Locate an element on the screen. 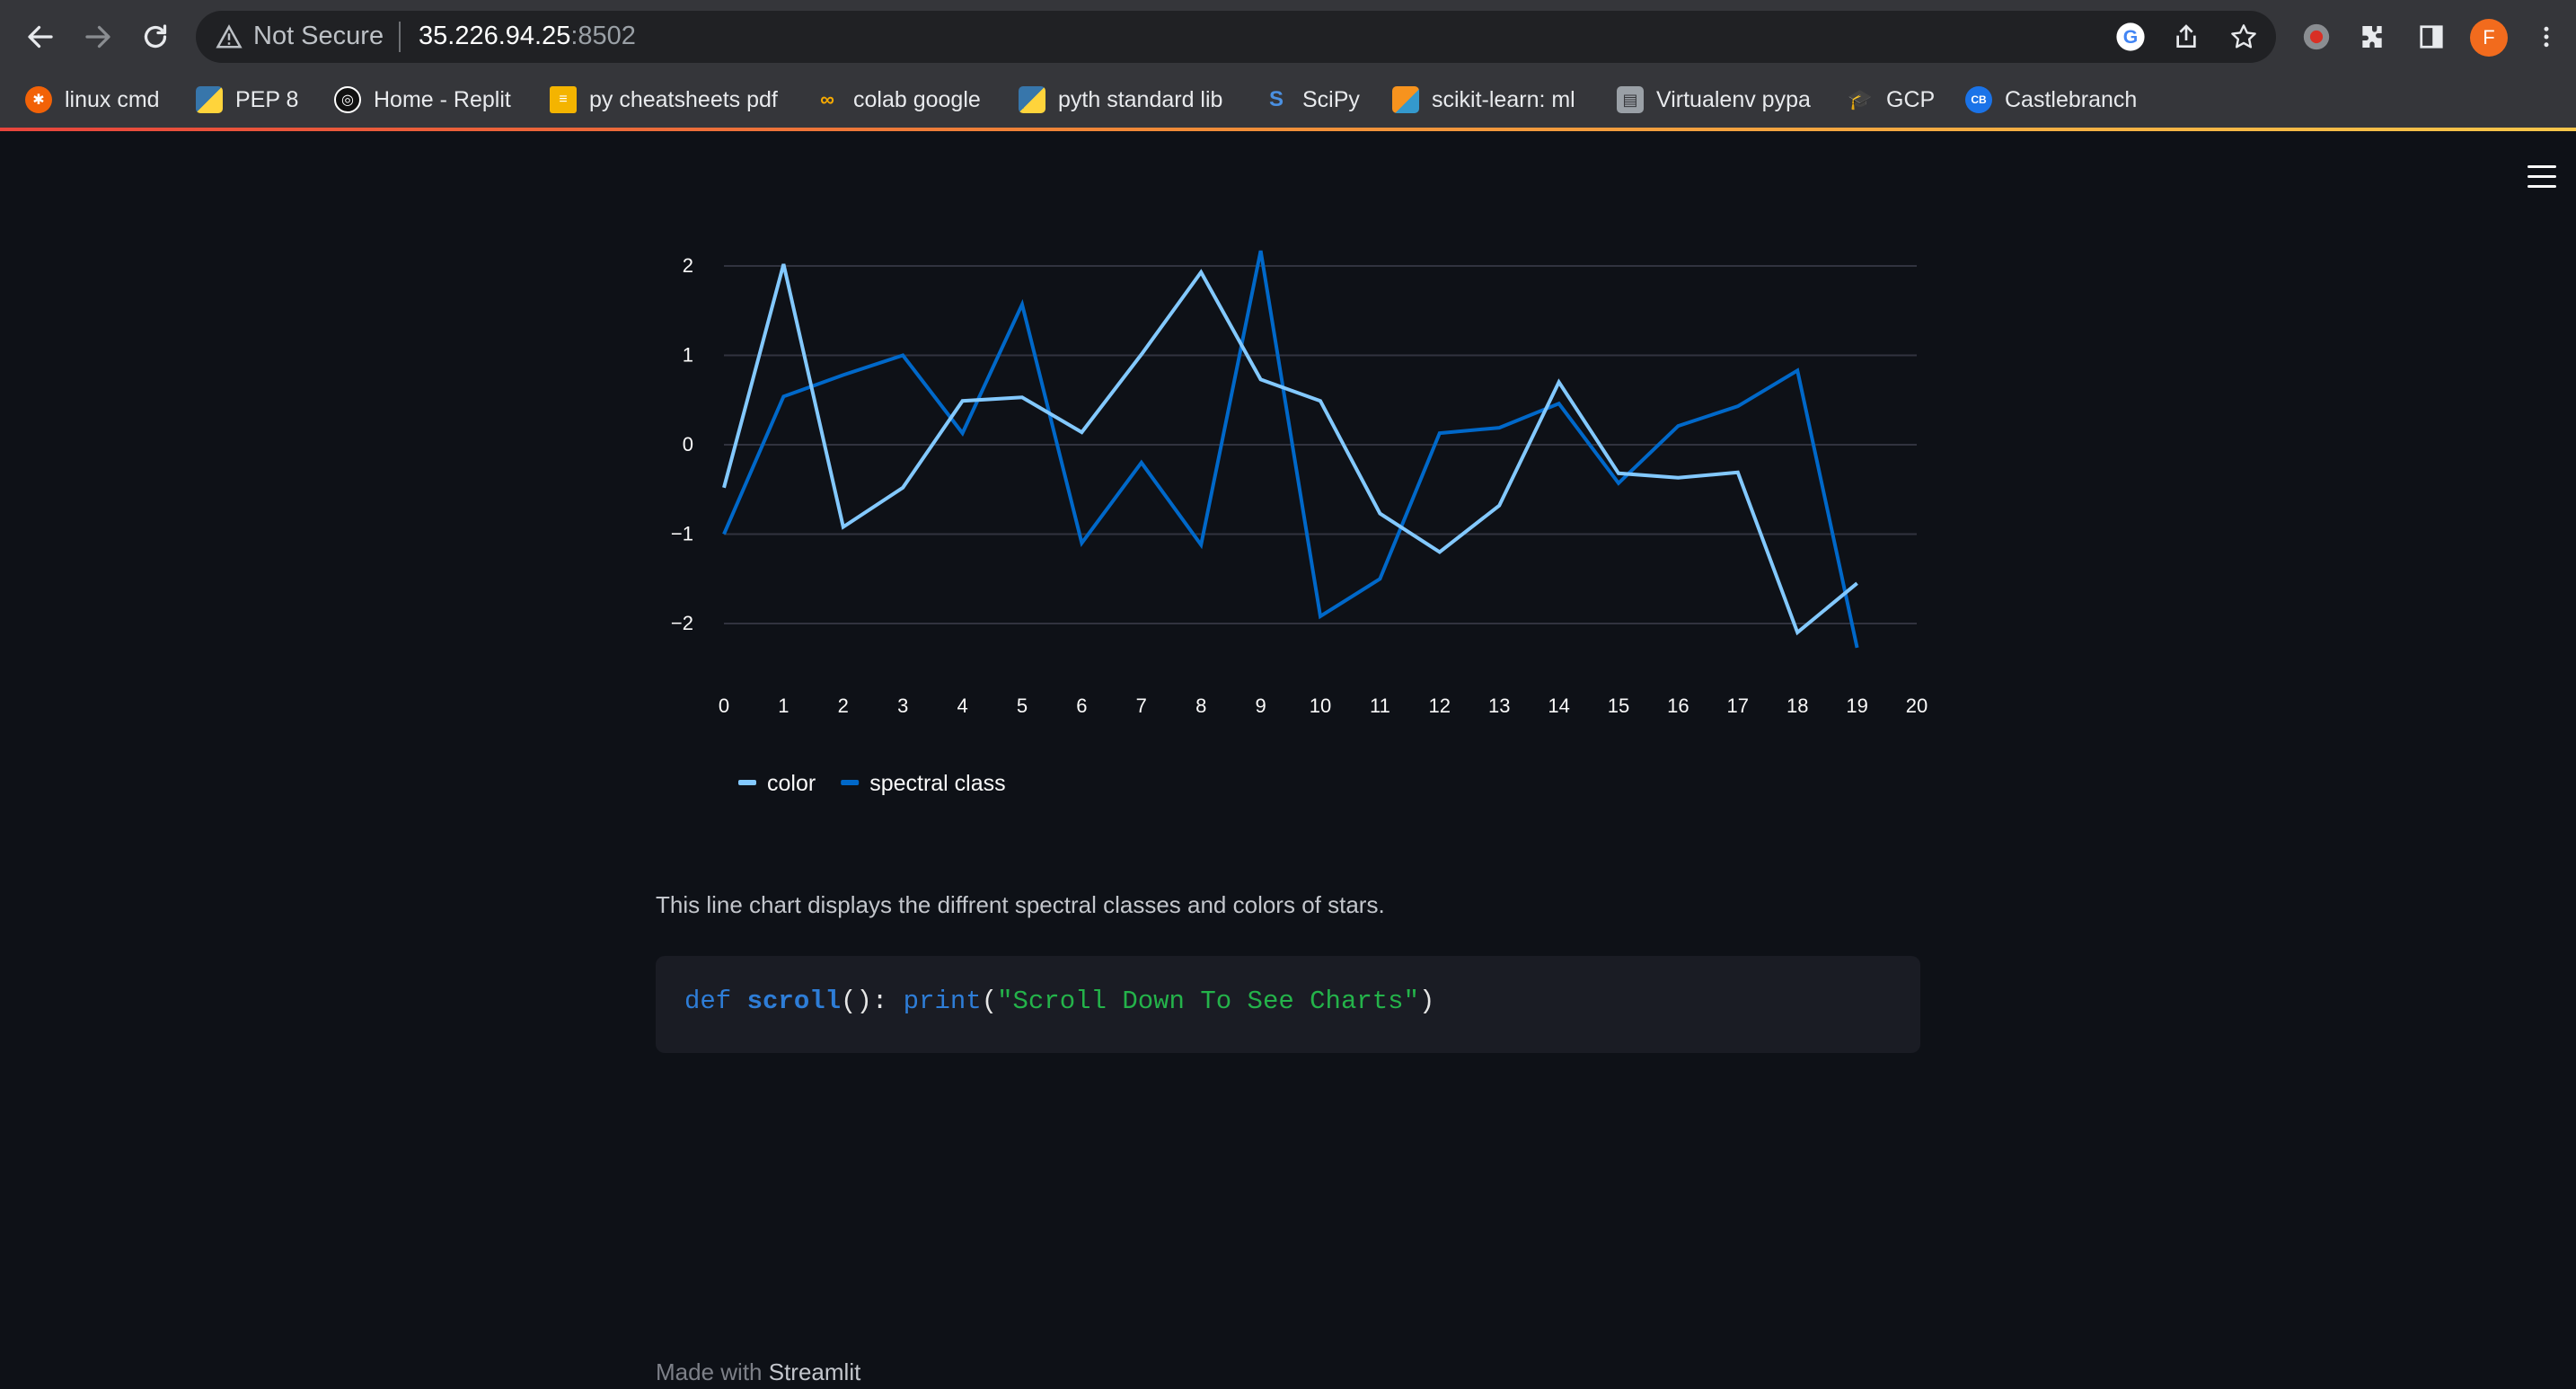 This screenshot has height=1389, width=2576. code-string: "Scroll Down To See Charts" is located at coordinates (1208, 1001).